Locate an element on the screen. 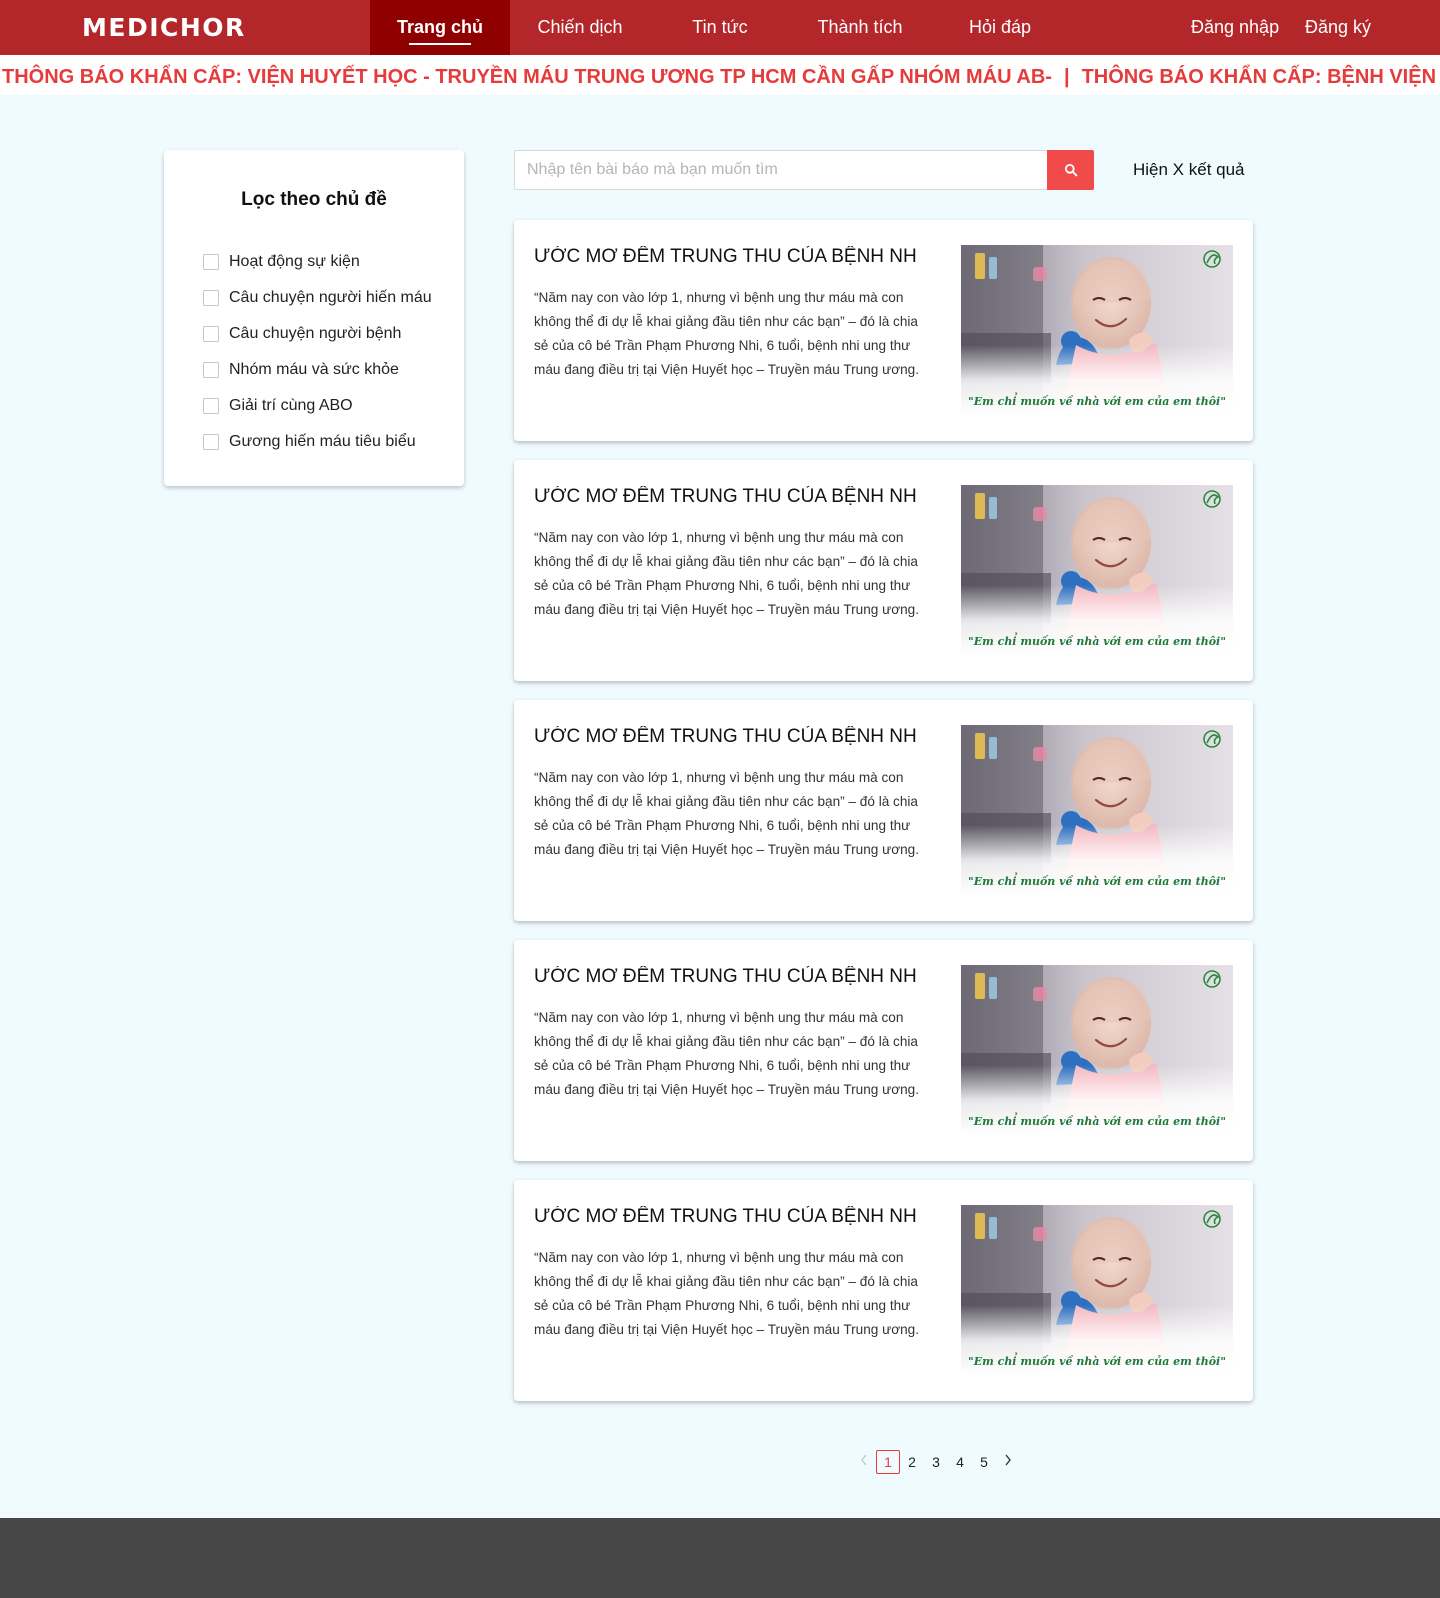 The image size is (1440, 1598). footer is located at coordinates (720, 1558).